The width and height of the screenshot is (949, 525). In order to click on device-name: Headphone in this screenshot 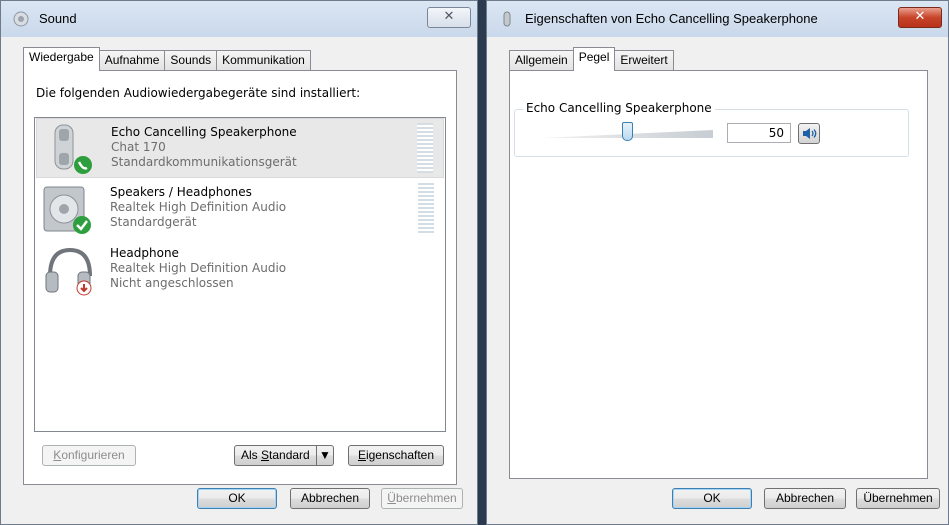, I will do `click(144, 253)`.